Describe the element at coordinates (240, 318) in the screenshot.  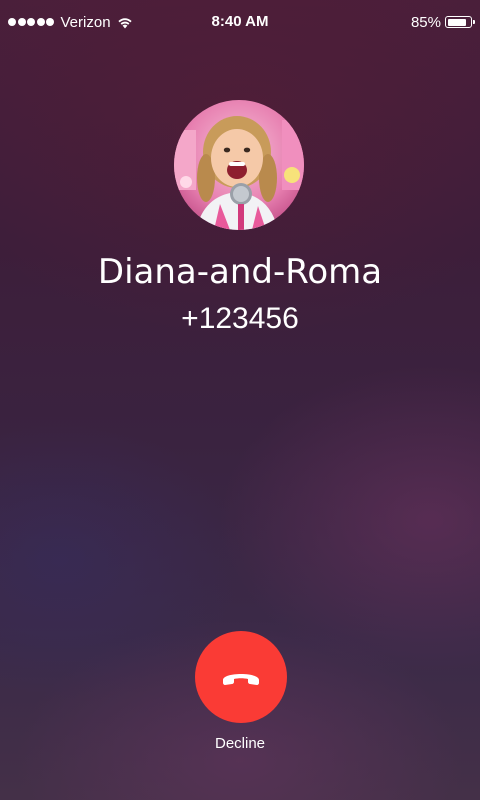
I see `caller-number: +123456` at that location.